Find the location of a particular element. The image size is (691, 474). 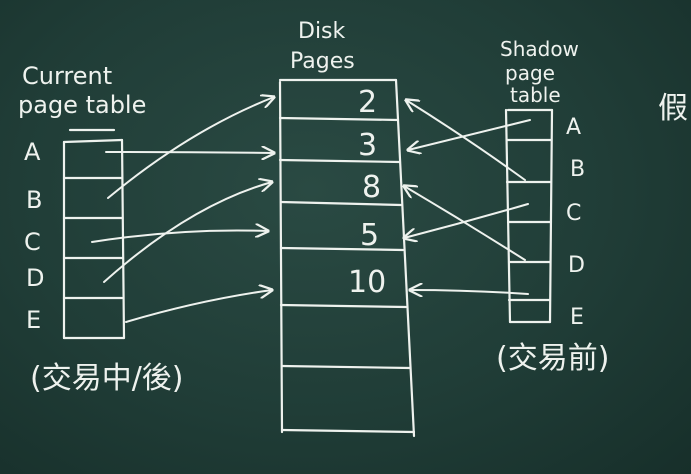

shadow-table-title-line3: table is located at coordinates (535, 95).